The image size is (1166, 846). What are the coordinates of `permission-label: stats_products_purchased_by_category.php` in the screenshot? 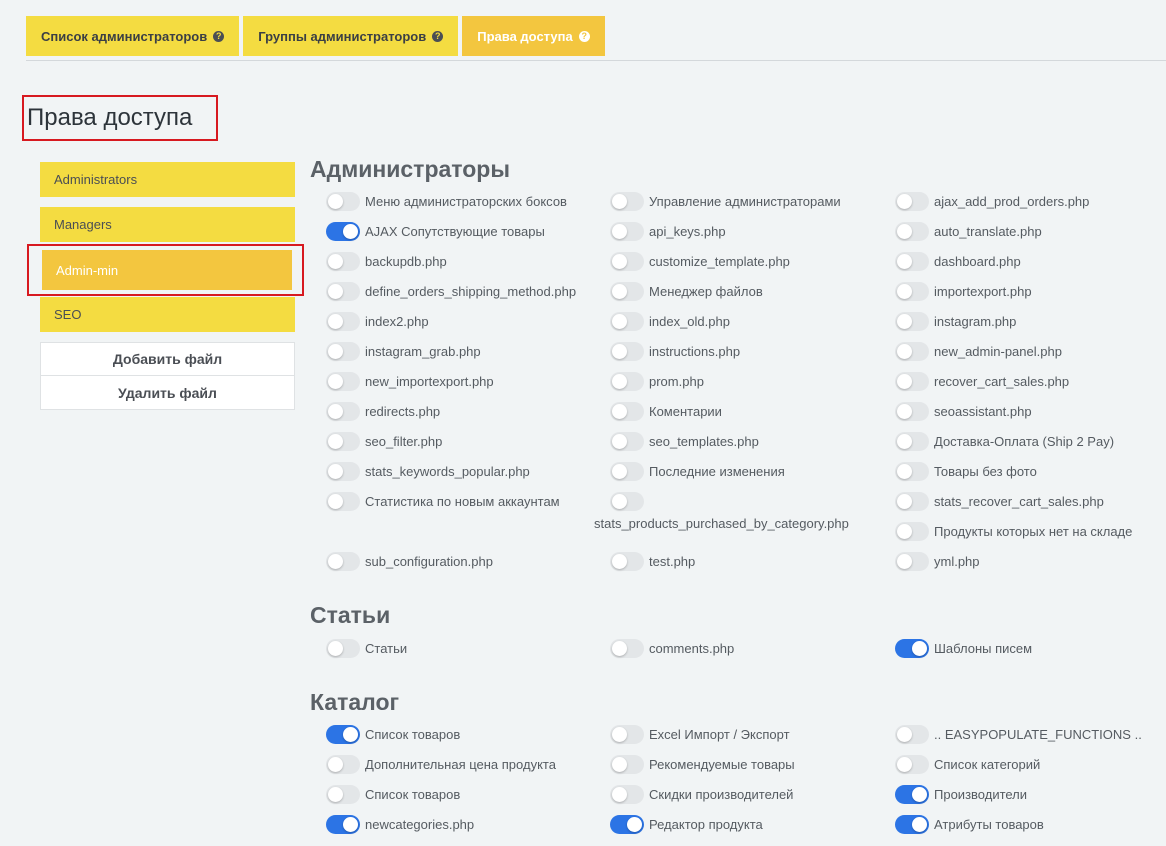 It's located at (721, 523).